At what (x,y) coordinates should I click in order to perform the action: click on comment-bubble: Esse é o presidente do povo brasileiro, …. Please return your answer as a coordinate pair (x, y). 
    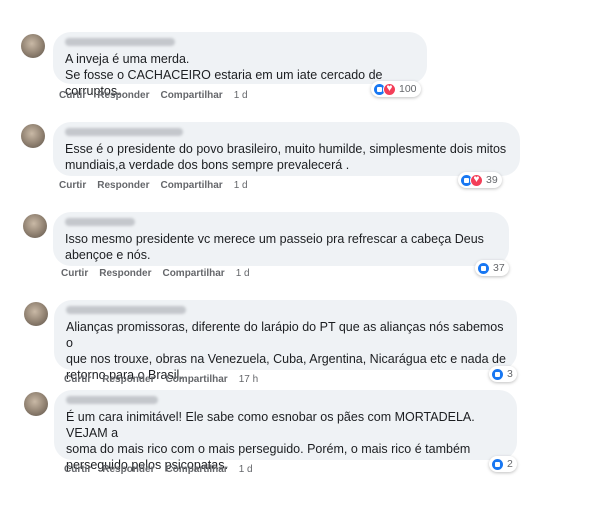
    Looking at the image, I should click on (286, 149).